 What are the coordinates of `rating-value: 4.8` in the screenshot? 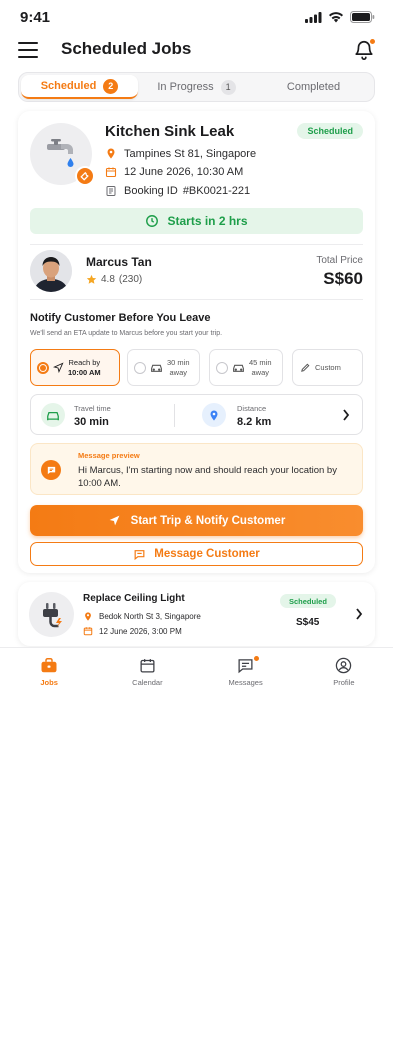 It's located at (108, 279).